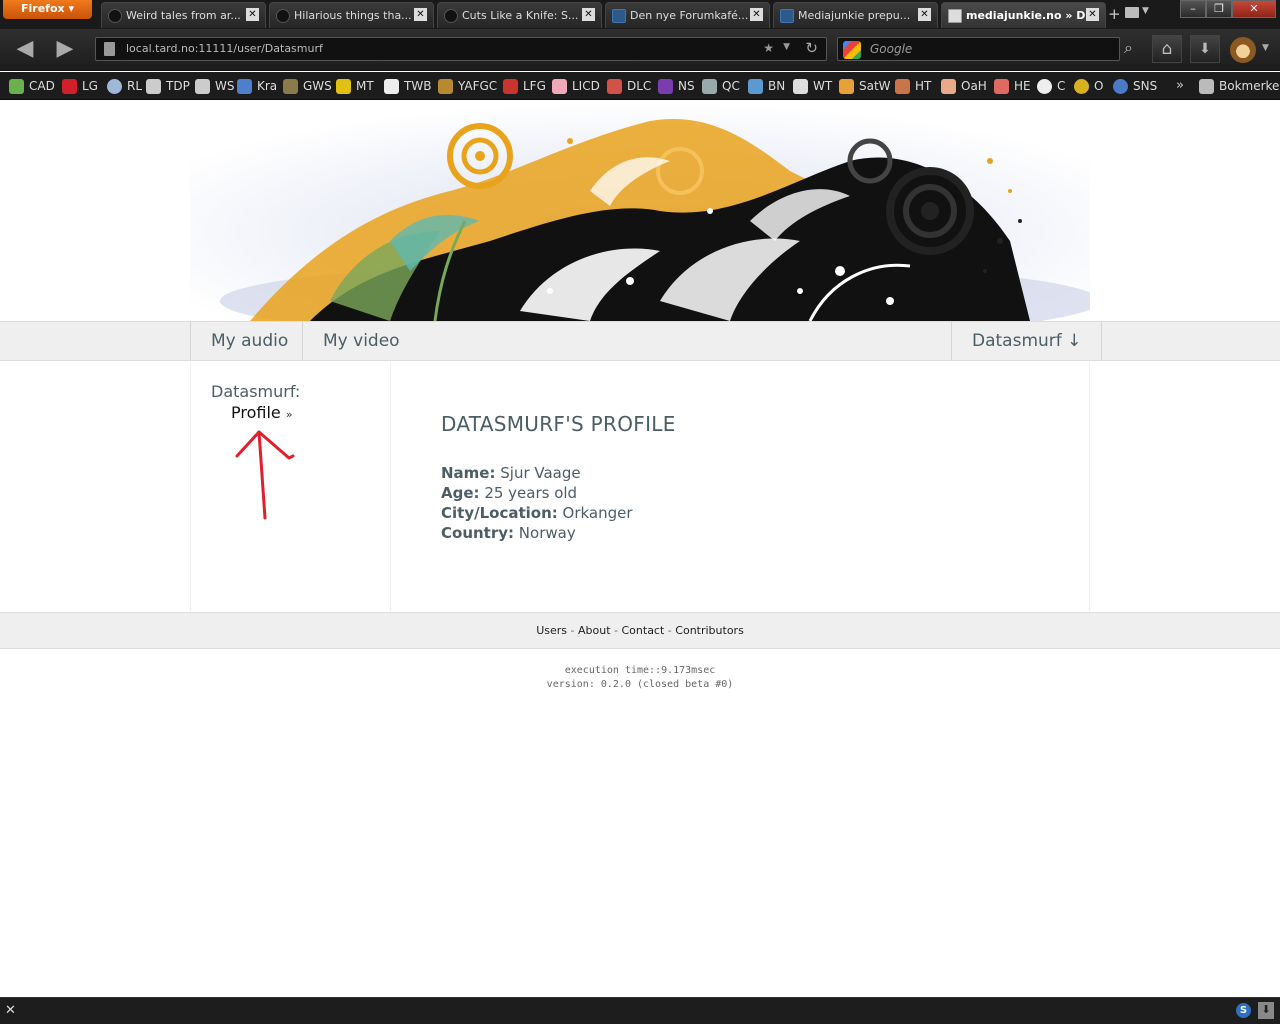 Image resolution: width=1280 pixels, height=1024 pixels. What do you see at coordinates (1132, 12) in the screenshot?
I see `tab-groups-icon` at bounding box center [1132, 12].